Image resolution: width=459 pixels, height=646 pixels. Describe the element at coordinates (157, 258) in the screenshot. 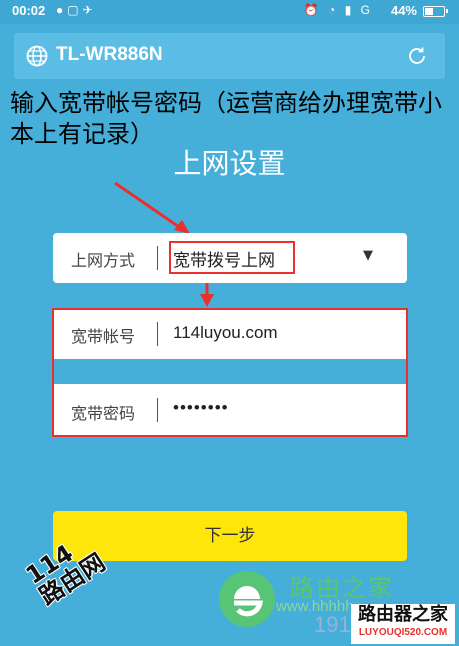

I see `field-divider` at that location.